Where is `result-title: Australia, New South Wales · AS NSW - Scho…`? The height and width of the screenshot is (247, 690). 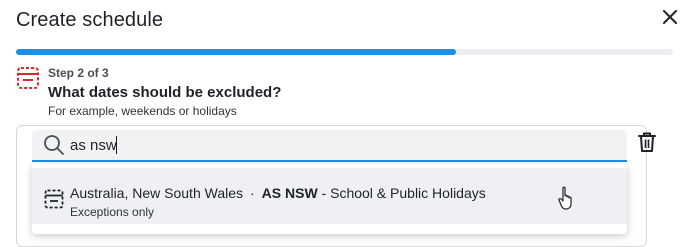
result-title: Australia, New South Wales · AS NSW - Scho… is located at coordinates (278, 193).